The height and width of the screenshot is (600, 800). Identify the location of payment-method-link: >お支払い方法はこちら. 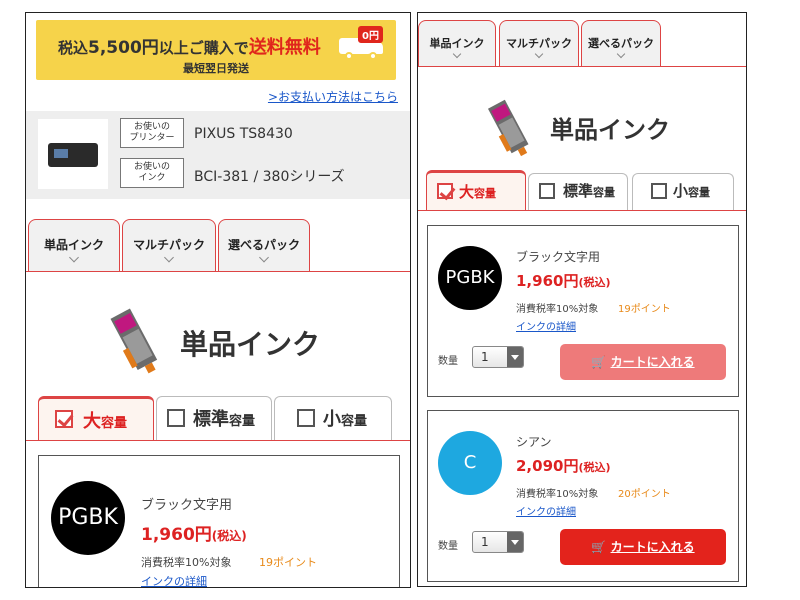
(333, 96).